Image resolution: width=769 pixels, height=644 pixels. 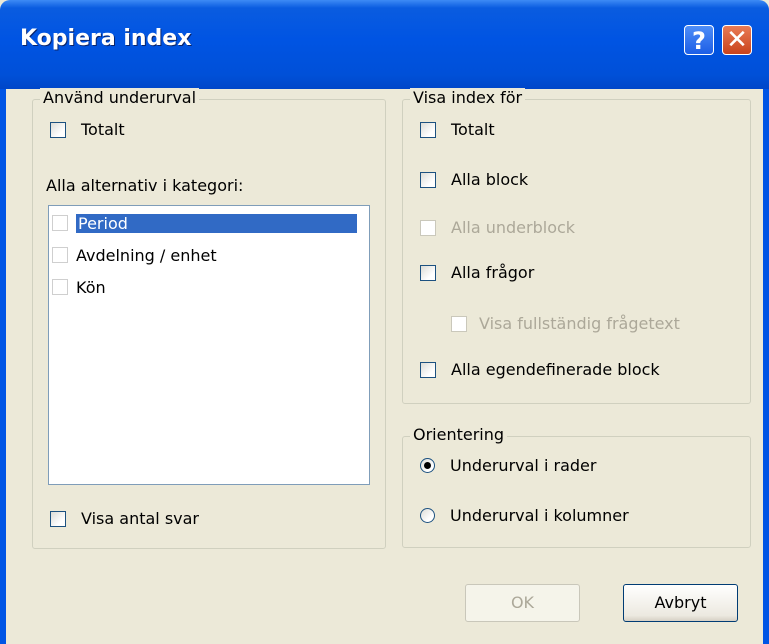 What do you see at coordinates (680, 603) in the screenshot?
I see `cancel-button: Avbryt` at bounding box center [680, 603].